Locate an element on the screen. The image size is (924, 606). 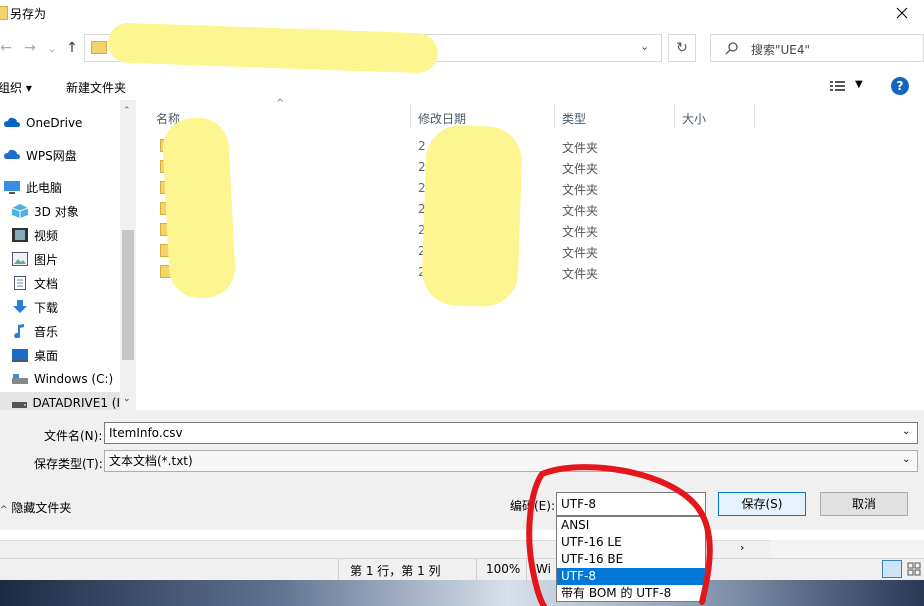
zoom-level: 100% is located at coordinates (503, 569).